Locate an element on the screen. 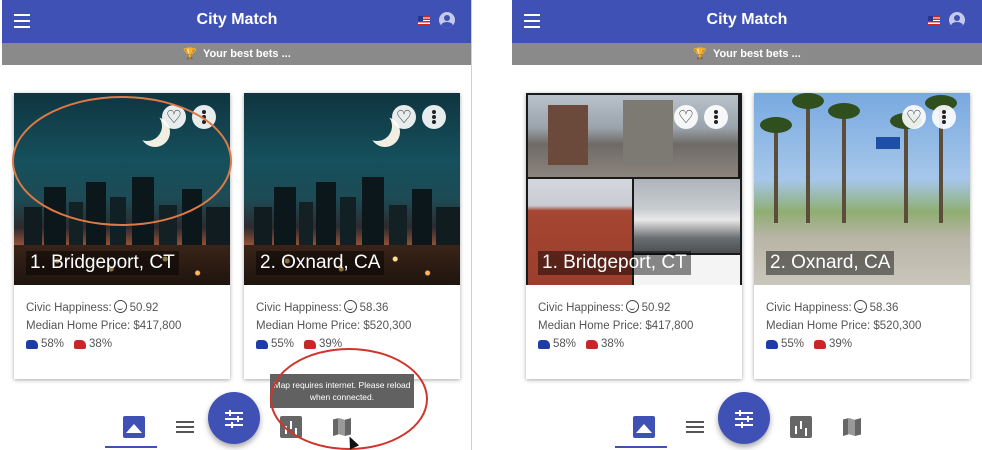  map-icon is located at coordinates (852, 427).